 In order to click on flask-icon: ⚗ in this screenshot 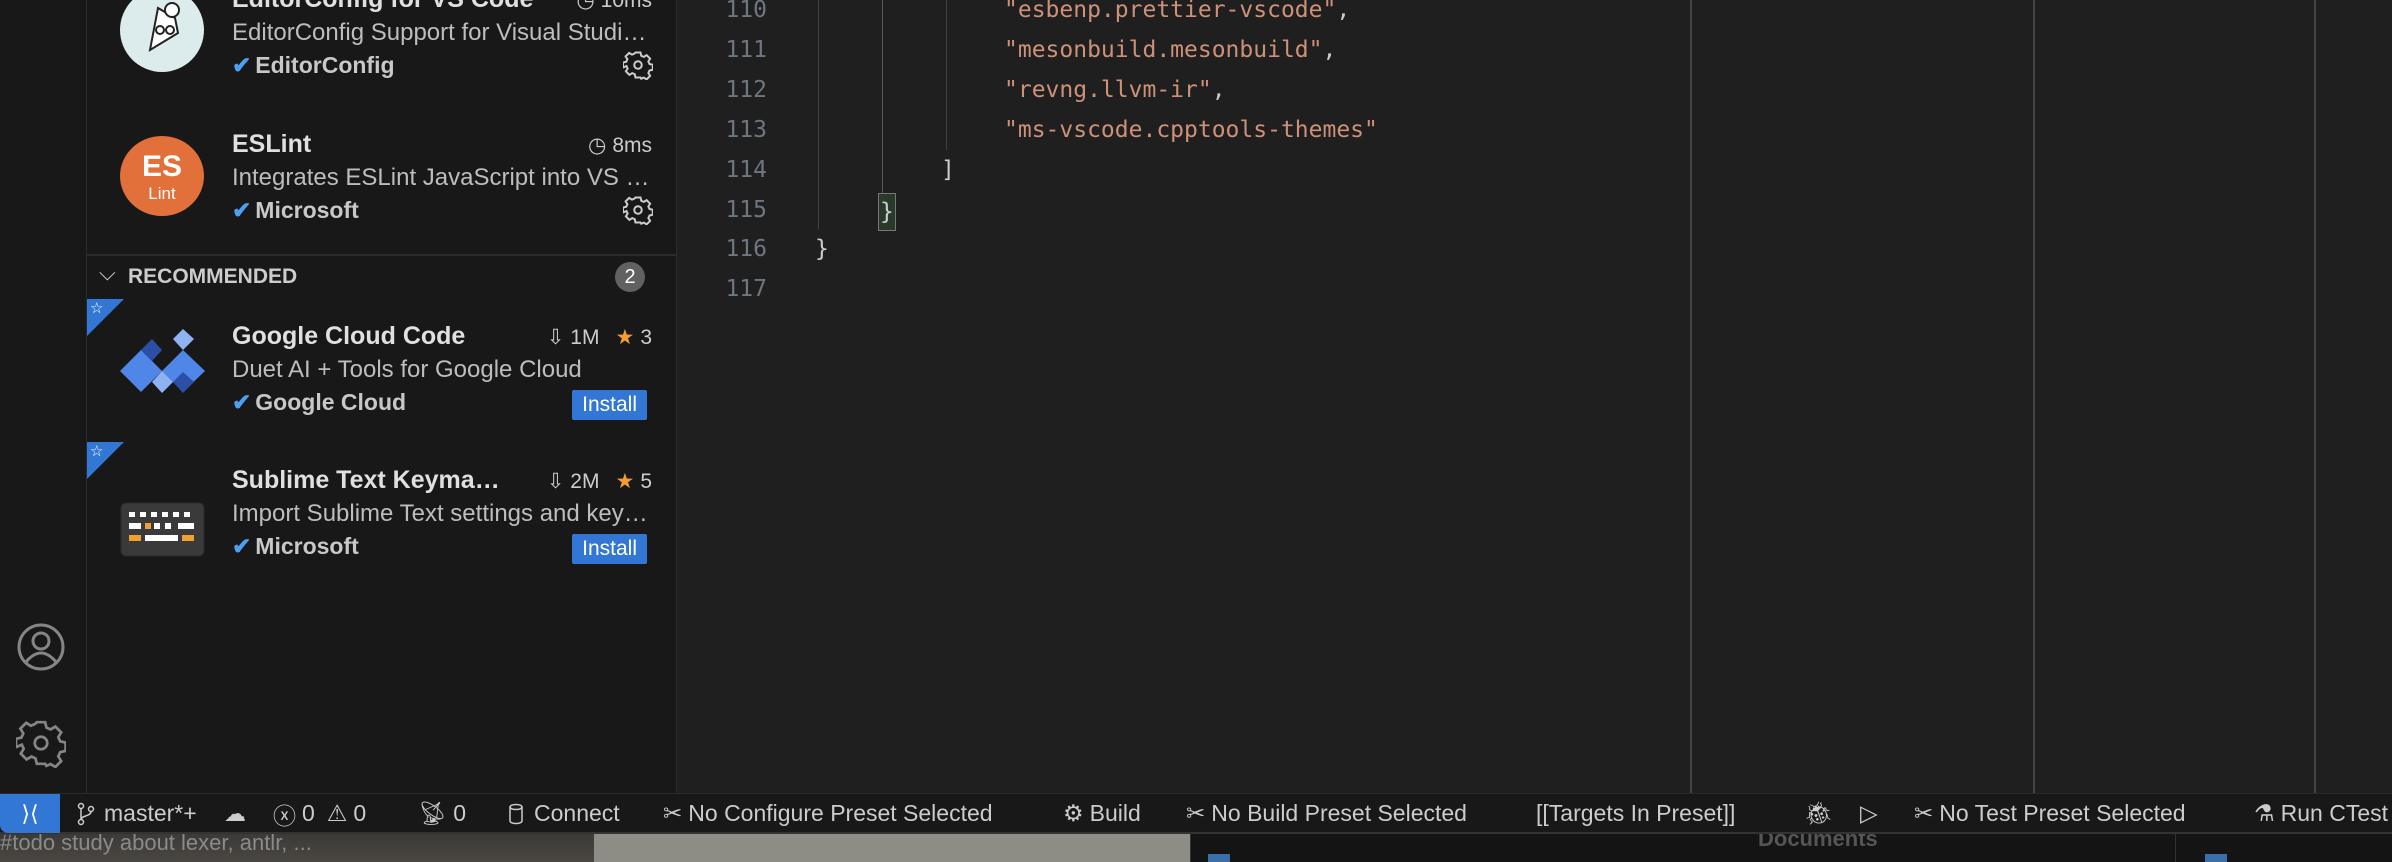, I will do `click(2264, 813)`.